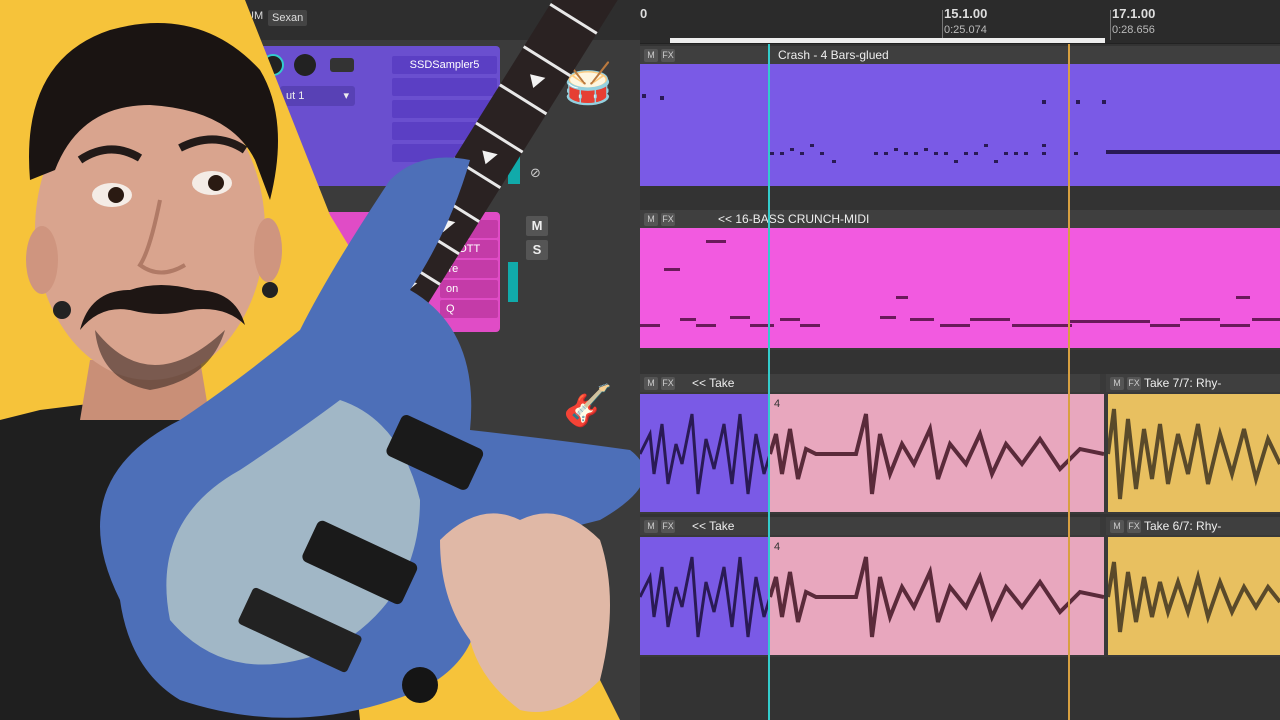 The height and width of the screenshot is (720, 1280). Describe the element at coordinates (960, 219) in the screenshot. I see `clip-header: M FX << 16-BASS CRUNCH-MIDI` at that location.